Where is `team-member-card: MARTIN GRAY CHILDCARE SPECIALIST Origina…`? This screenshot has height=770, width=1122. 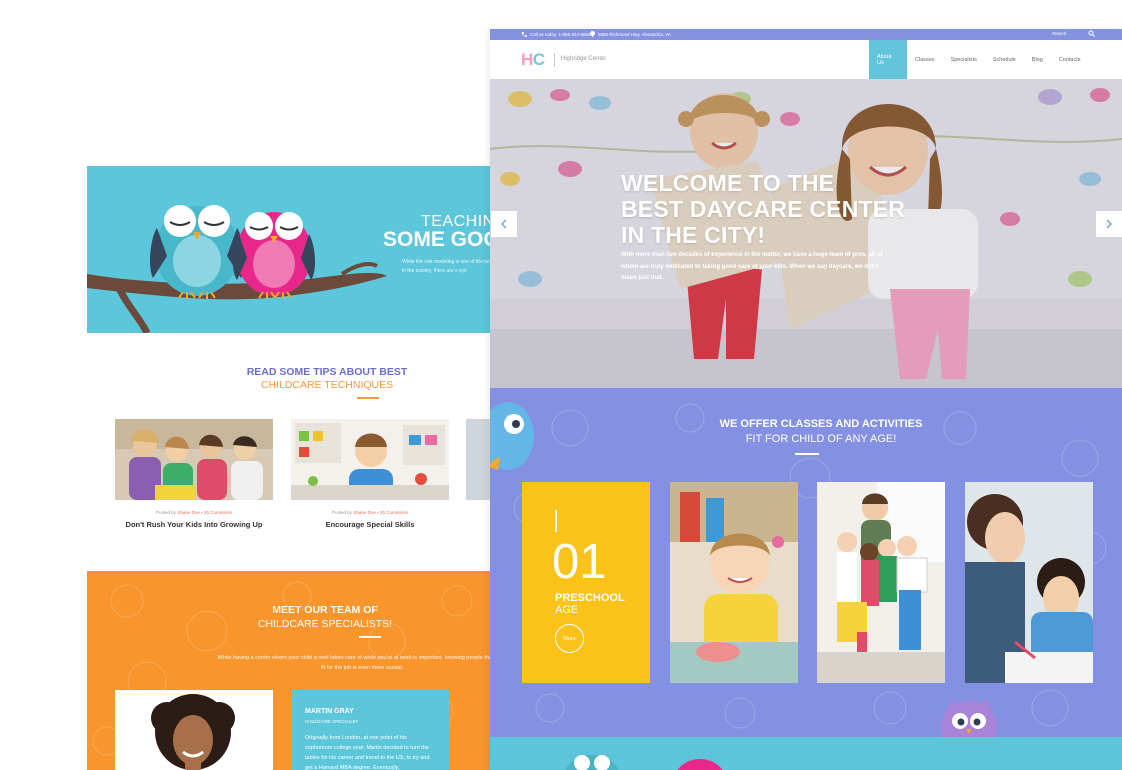 team-member-card: MARTIN GRAY CHILDCARE SPECIALIST Origina… is located at coordinates (370, 730).